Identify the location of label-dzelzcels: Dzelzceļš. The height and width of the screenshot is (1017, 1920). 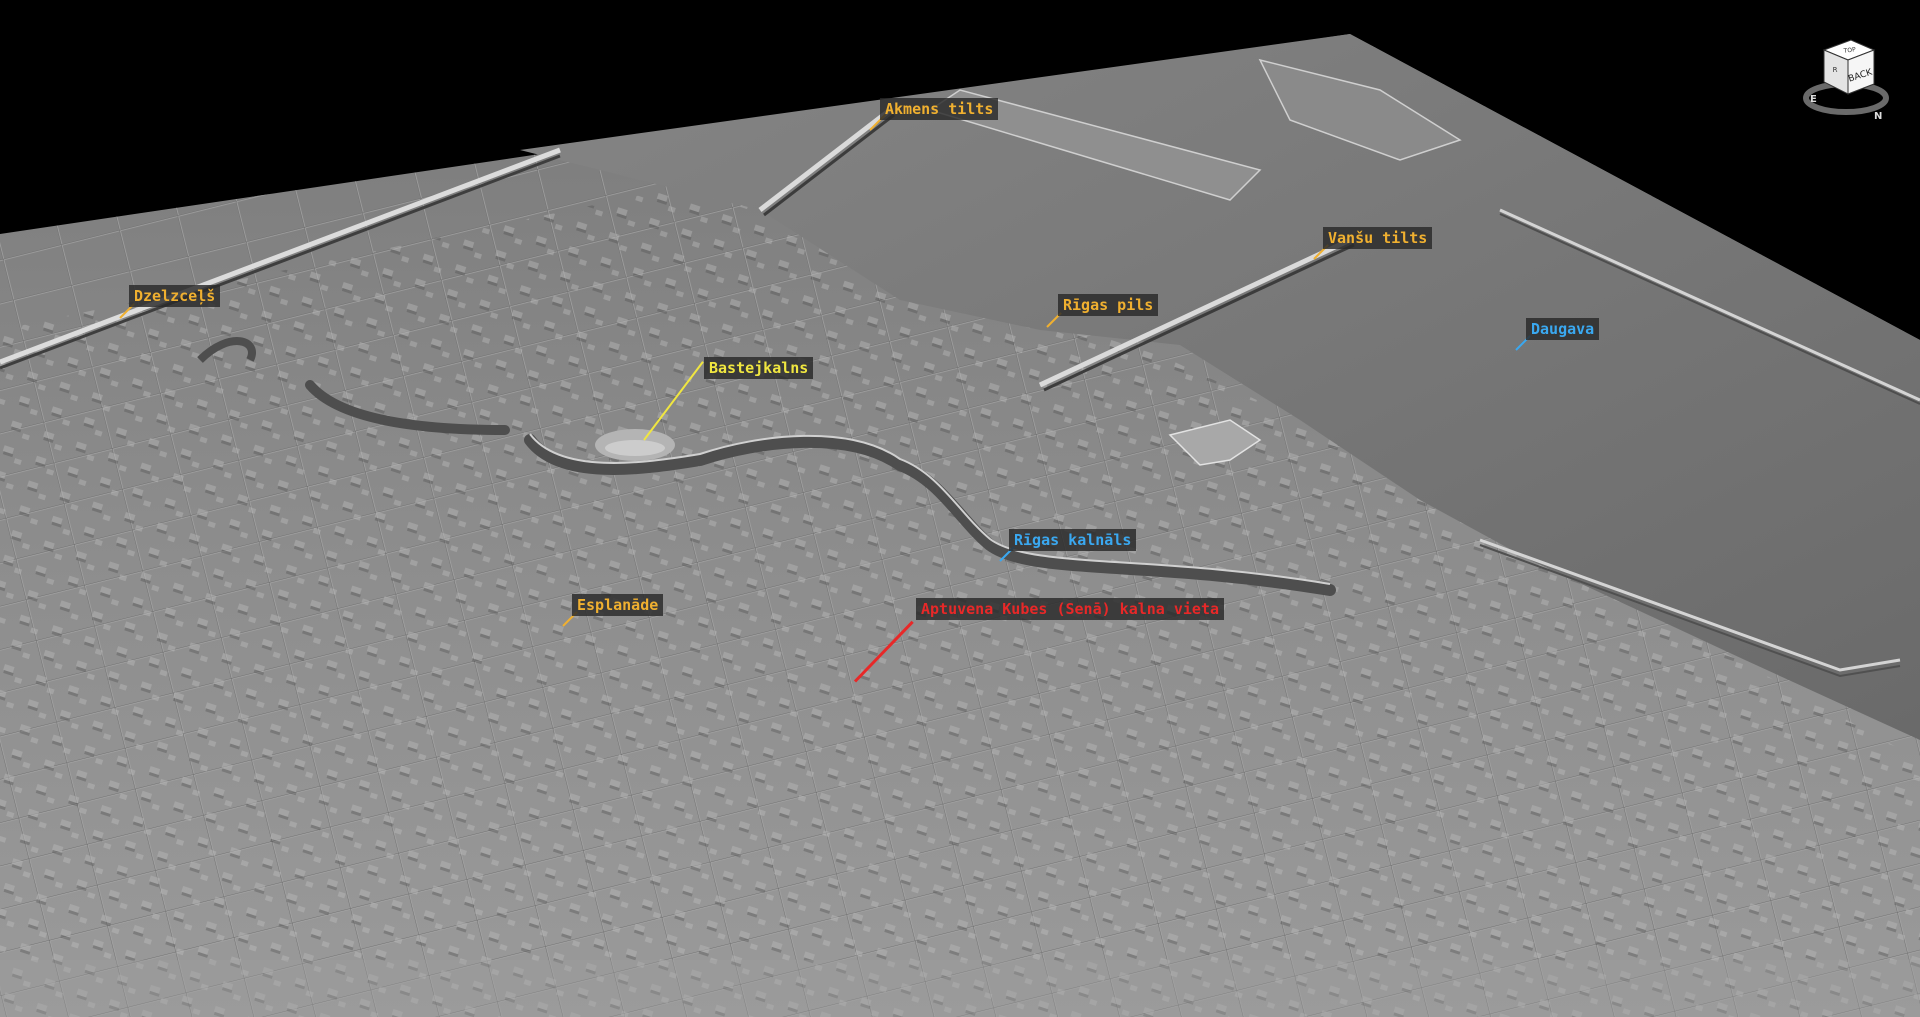
(175, 296).